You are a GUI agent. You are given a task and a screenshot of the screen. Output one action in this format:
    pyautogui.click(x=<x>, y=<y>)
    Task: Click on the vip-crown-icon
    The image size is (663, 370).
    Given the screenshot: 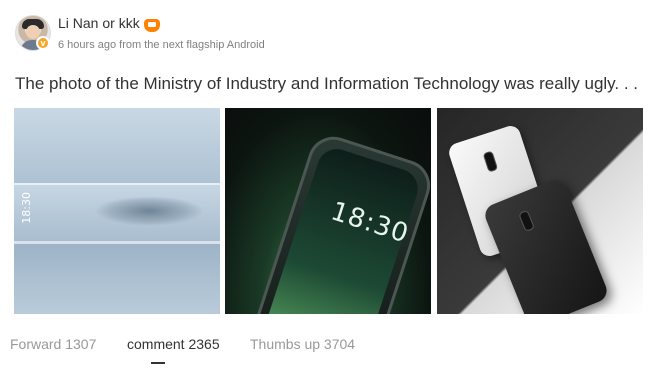 What is the action you would take?
    pyautogui.click(x=152, y=25)
    